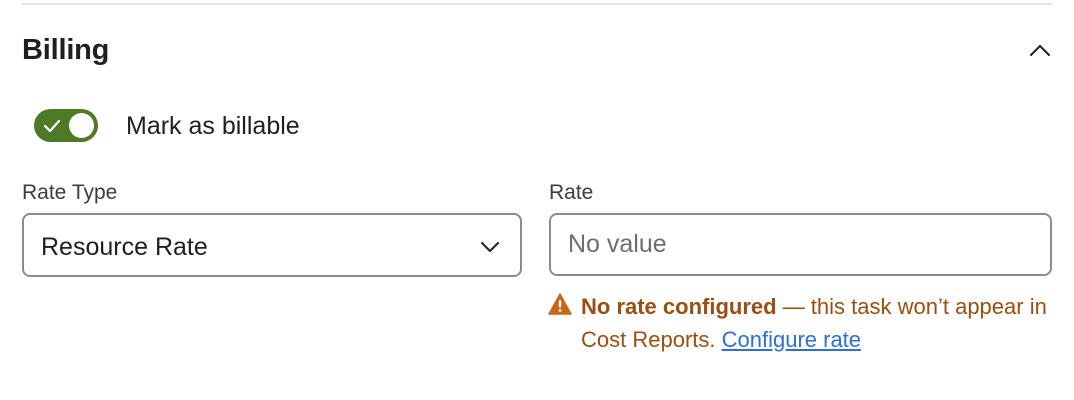  Describe the element at coordinates (560, 304) in the screenshot. I see `warning-triangle-icon` at that location.